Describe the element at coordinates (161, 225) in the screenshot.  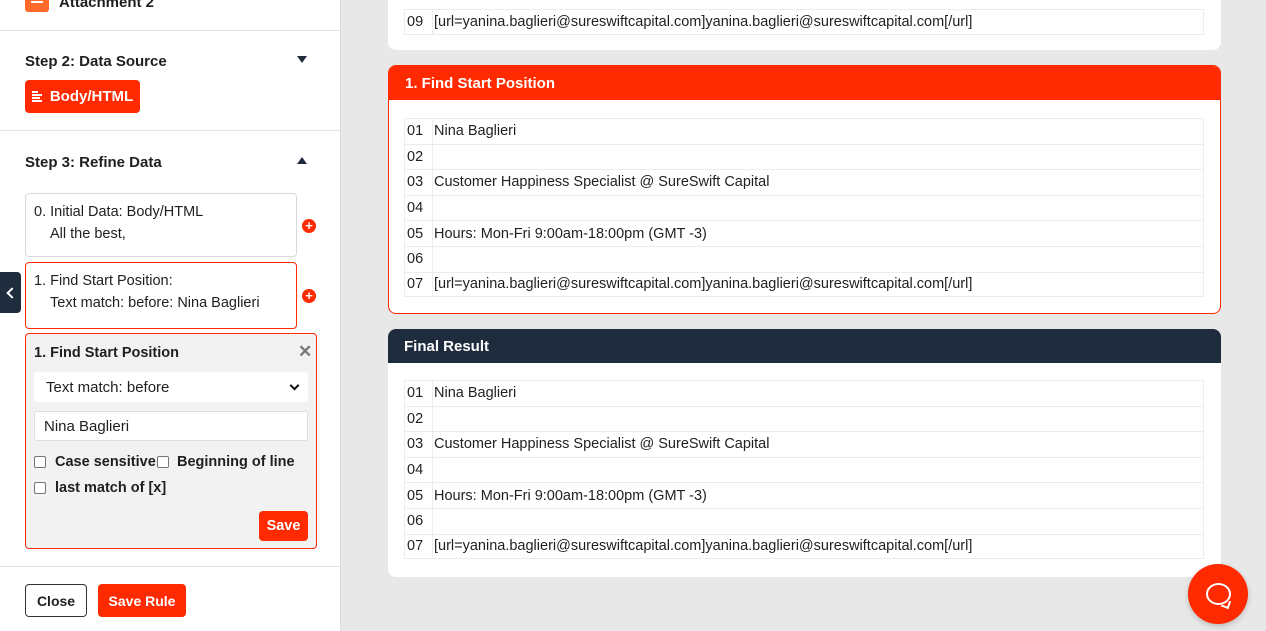
I see `rule-item-initial-data: 0. Initial Data: Body/HTML All the best,` at that location.